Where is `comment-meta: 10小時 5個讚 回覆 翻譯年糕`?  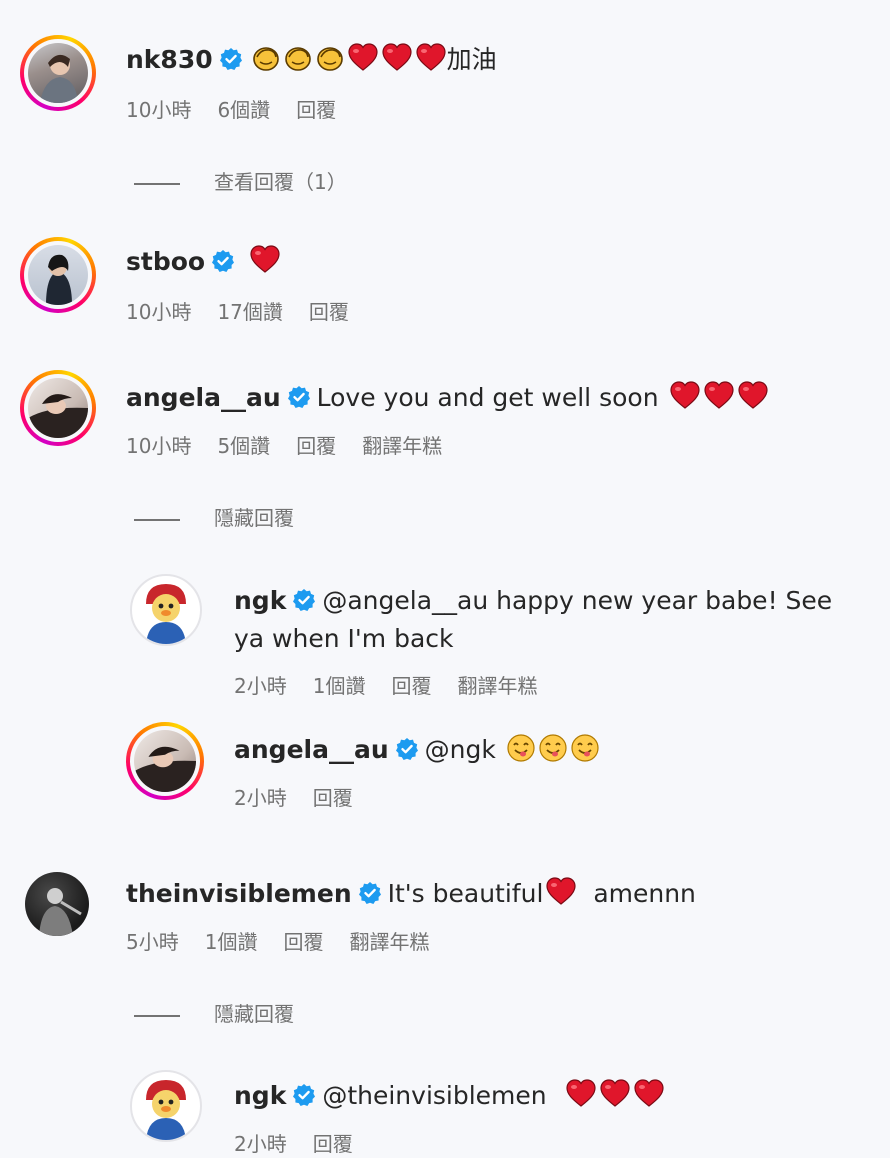 comment-meta: 10小時 5個讚 回覆 翻譯年糕 is located at coordinates (297, 446).